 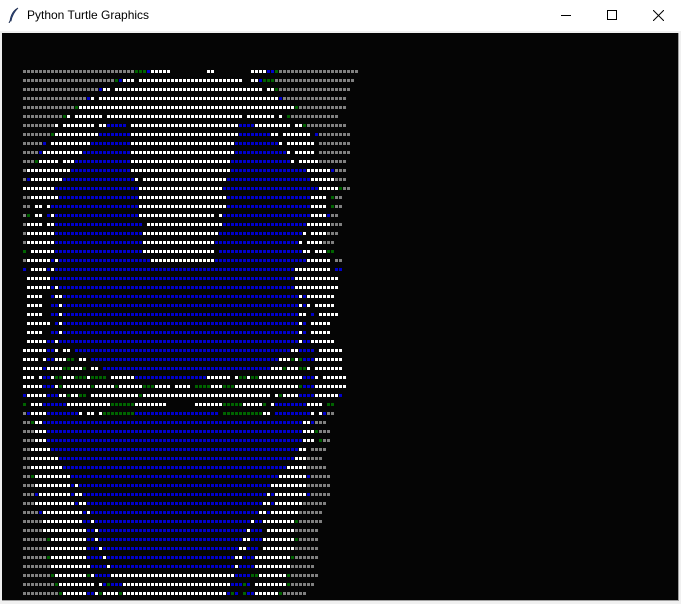 I want to click on minimize-button, so click(x=566, y=15).